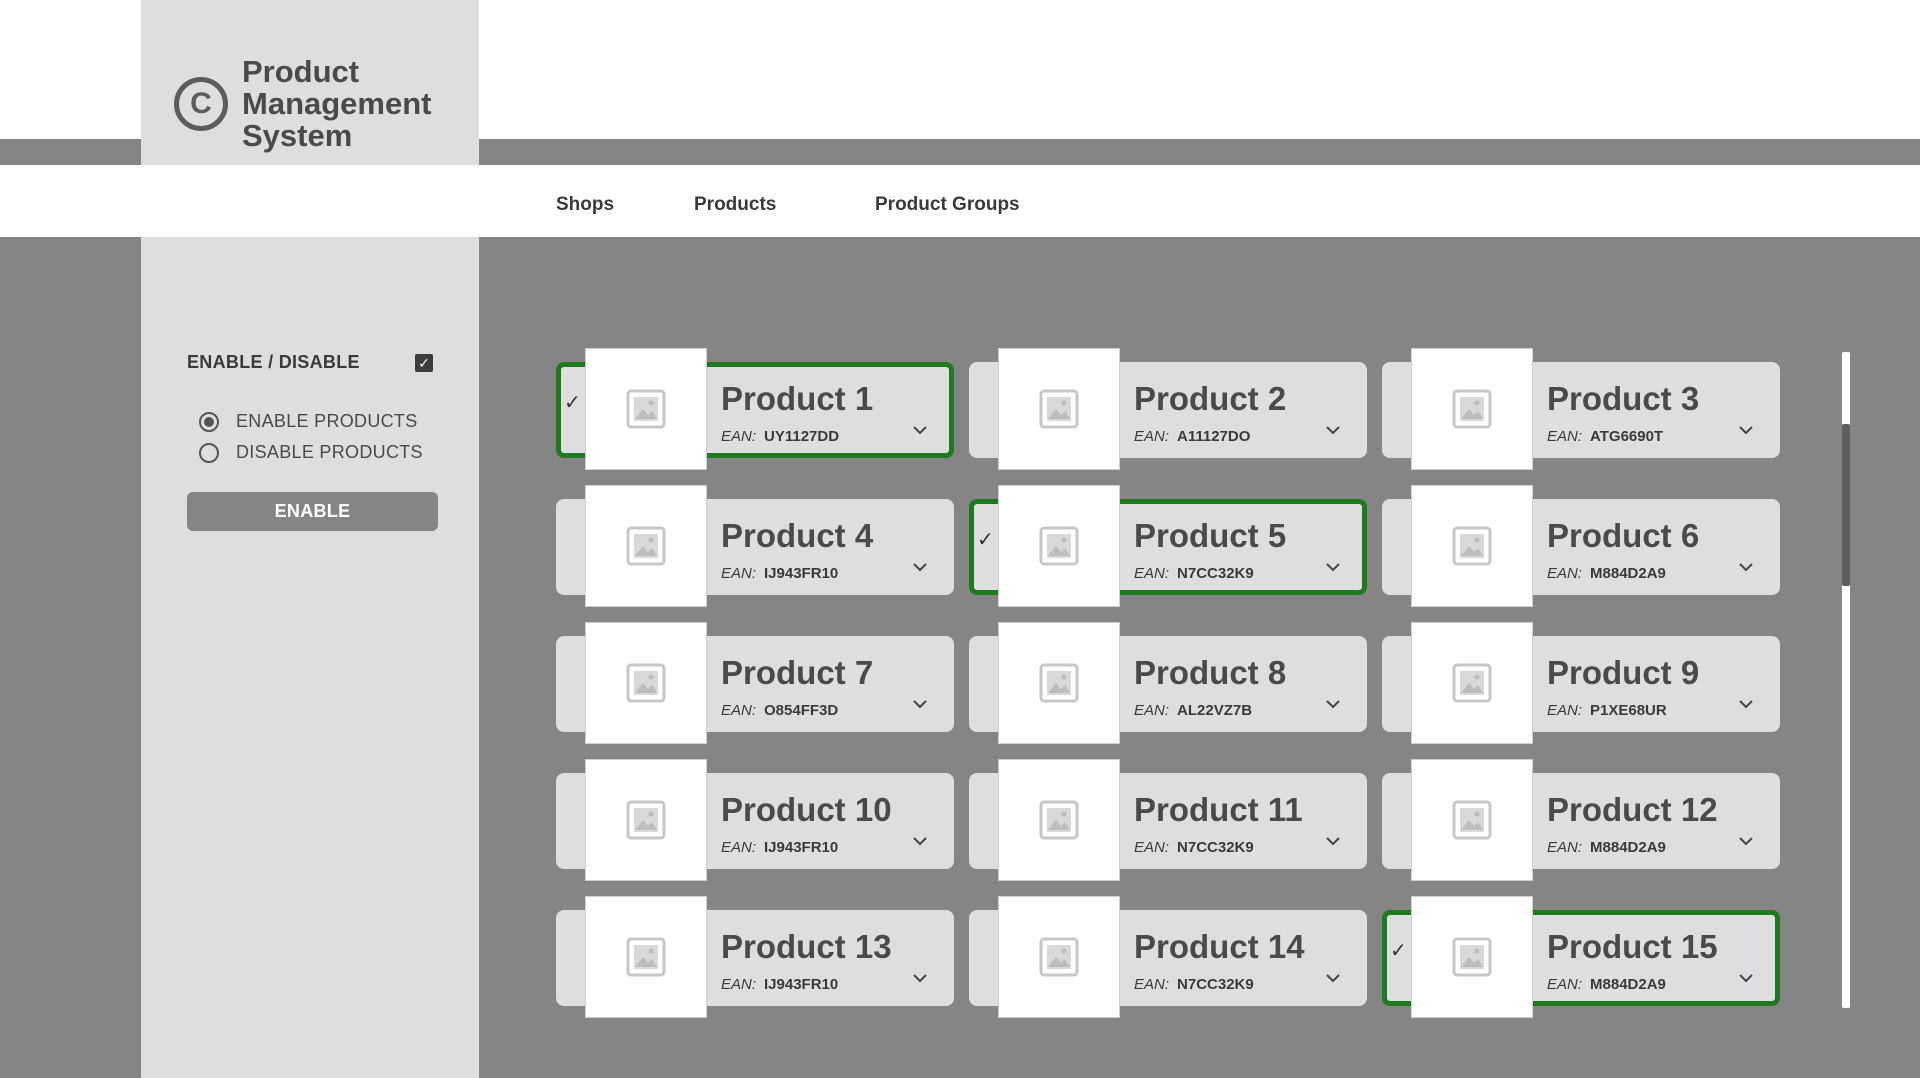  I want to click on product-name: Product 5, so click(1210, 535).